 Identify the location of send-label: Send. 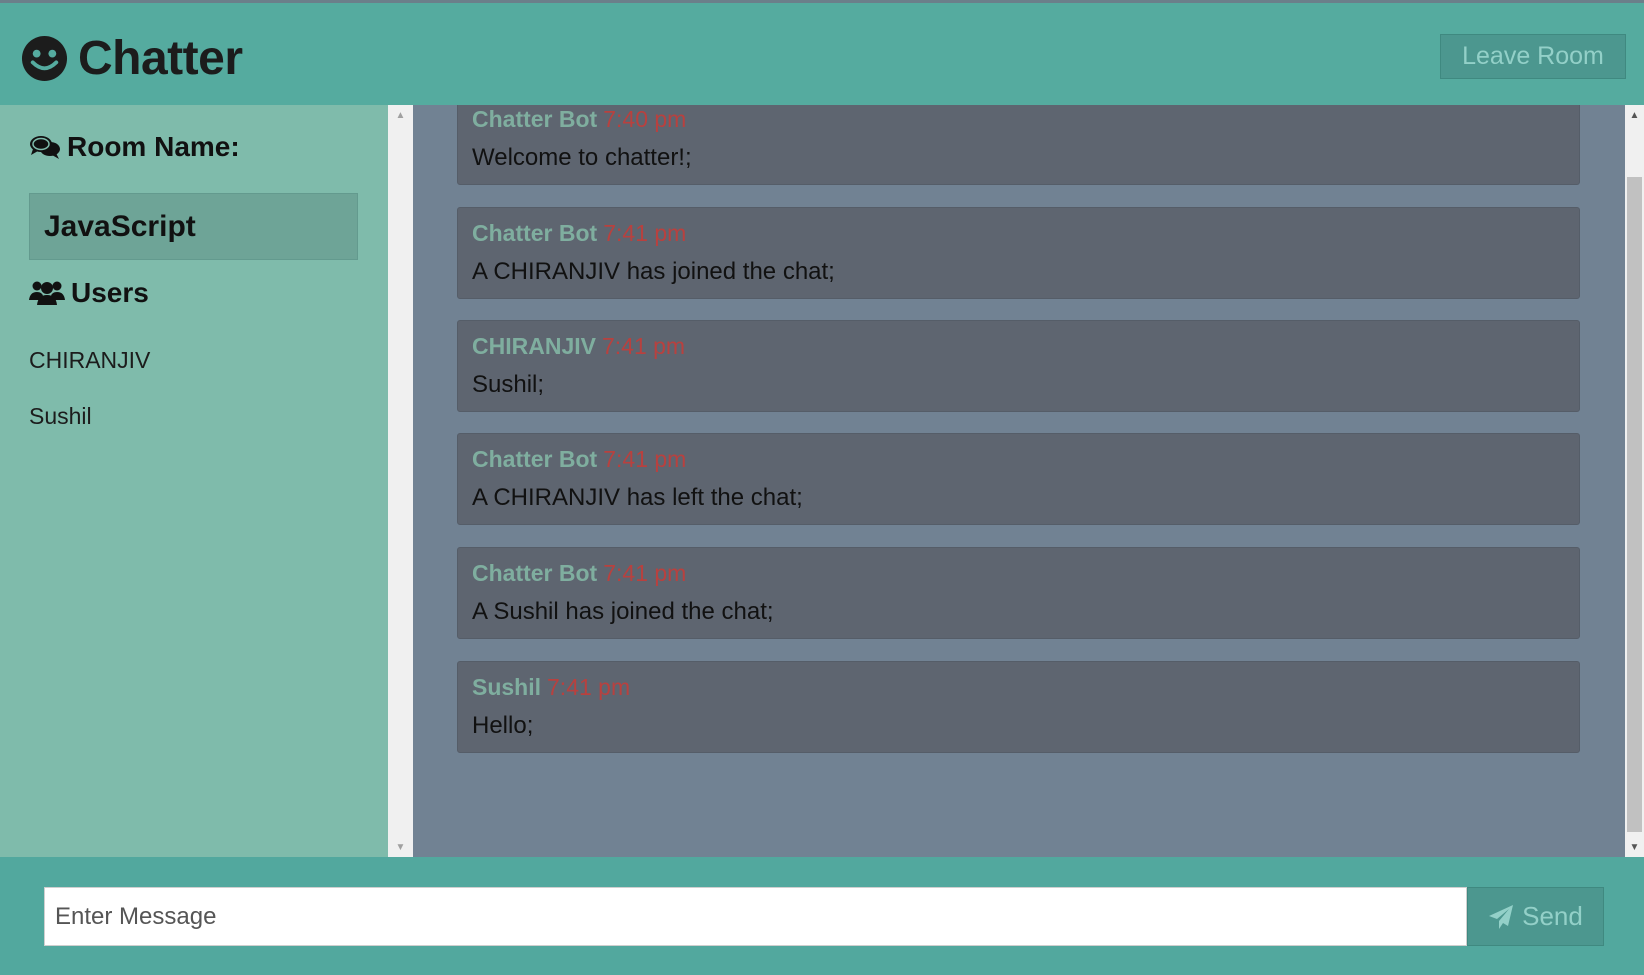
(1552, 916).